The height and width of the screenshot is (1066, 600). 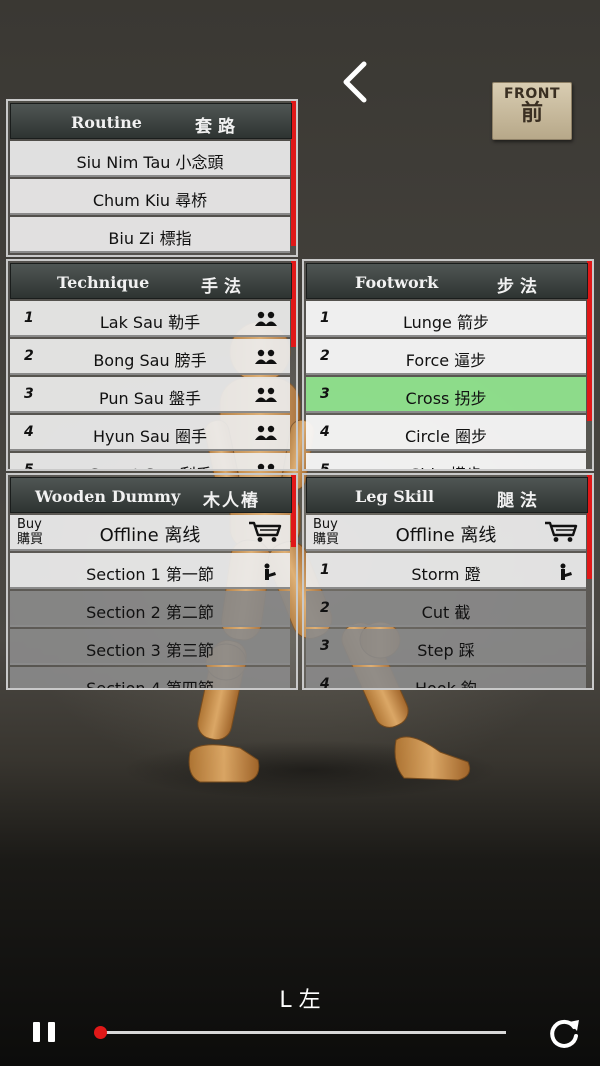 I want to click on routine-item: Biu Zi 標指, so click(x=150, y=235).